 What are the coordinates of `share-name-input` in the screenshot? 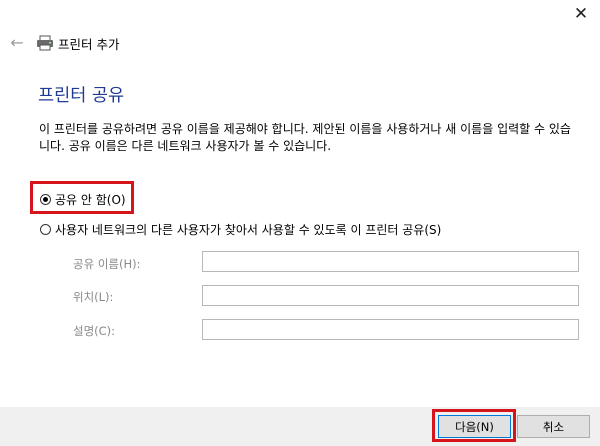 It's located at (390, 261).